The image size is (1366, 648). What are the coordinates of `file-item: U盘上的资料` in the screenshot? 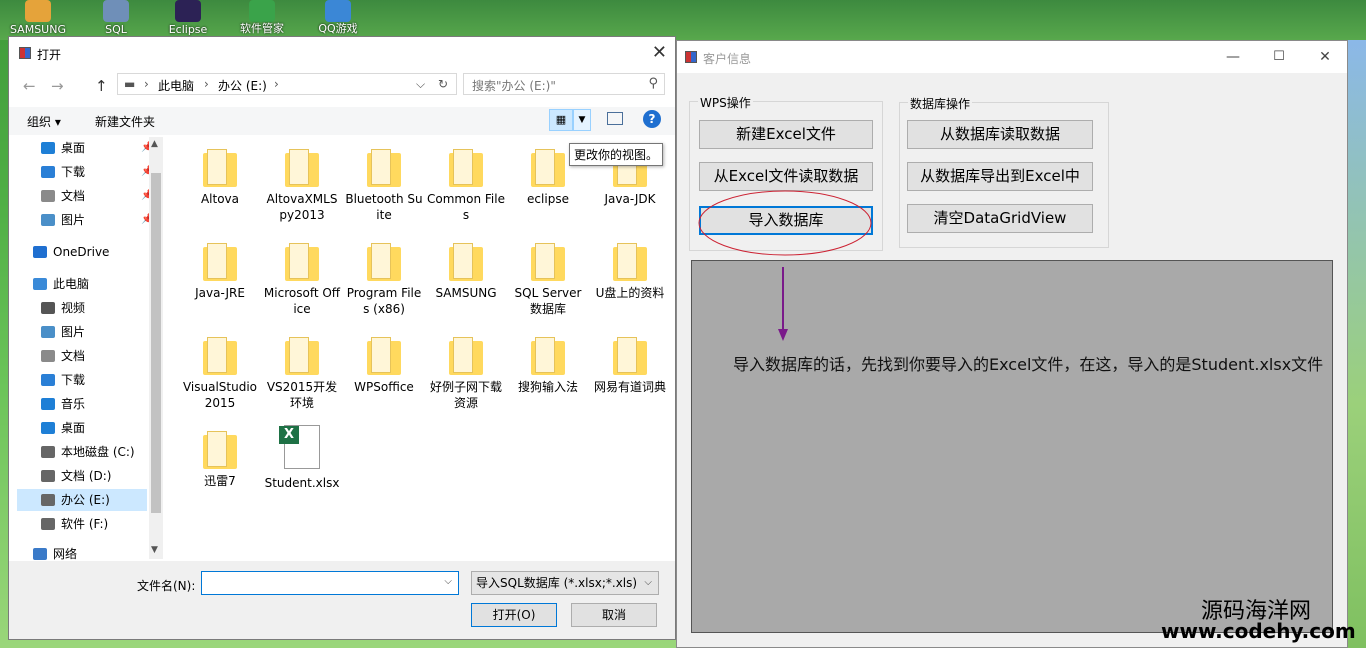 It's located at (630, 276).